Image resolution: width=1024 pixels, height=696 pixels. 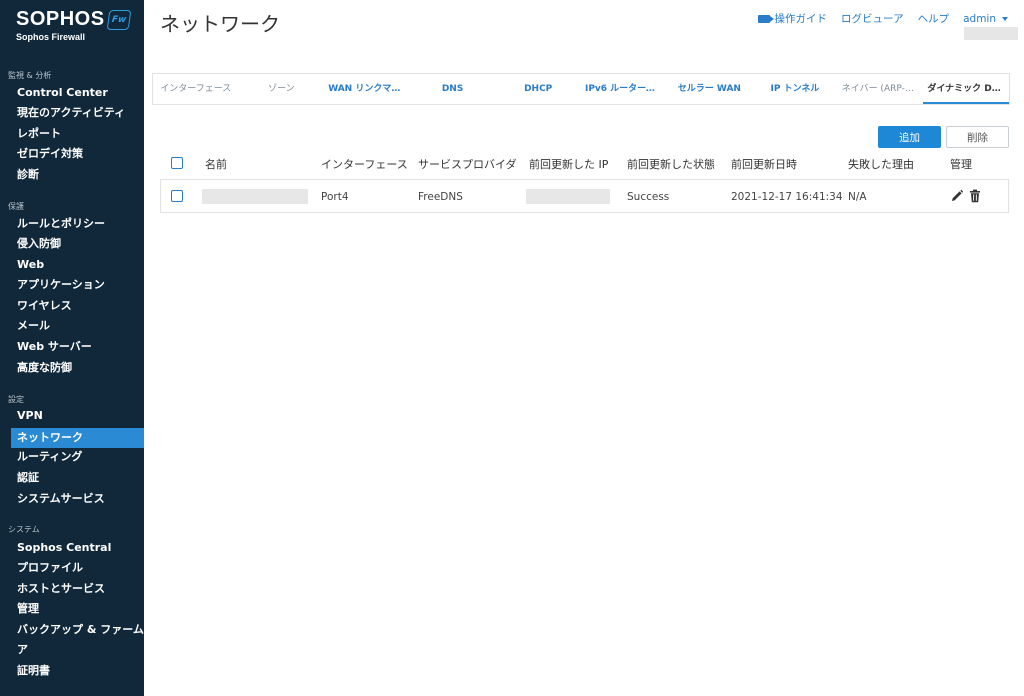 I want to click on add-button: 追加, so click(x=909, y=137).